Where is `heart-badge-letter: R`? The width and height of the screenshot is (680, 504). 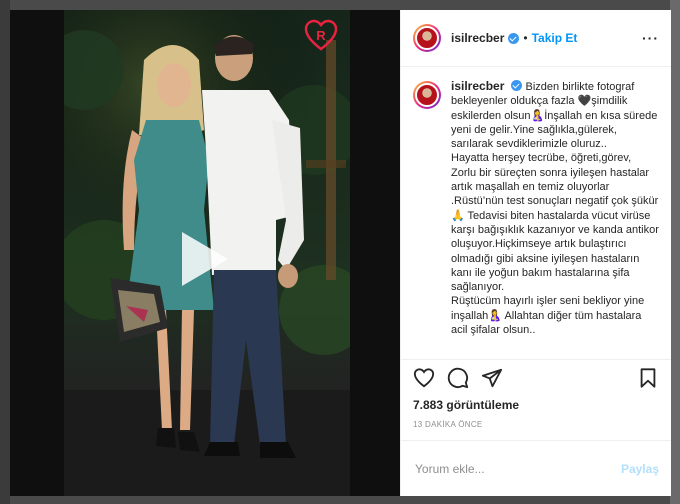
heart-badge-letter: R is located at coordinates (321, 35).